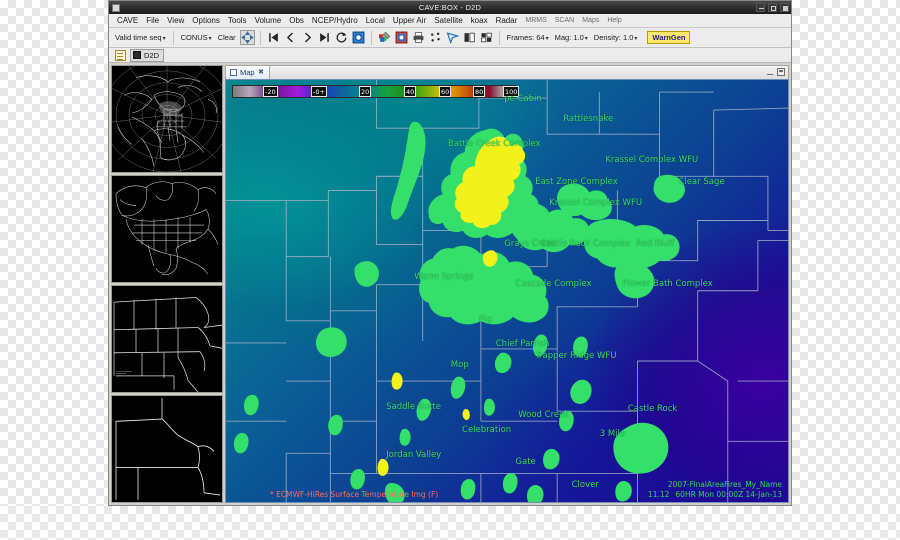  I want to click on north-america-map-graphic, so click(167, 229).